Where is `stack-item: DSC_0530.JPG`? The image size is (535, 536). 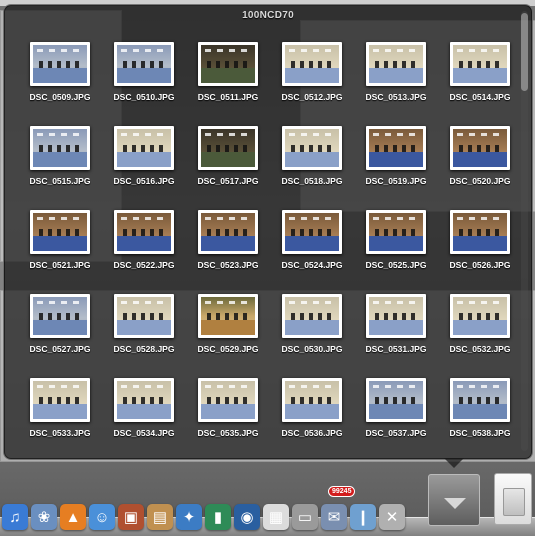 stack-item: DSC_0530.JPG is located at coordinates (312, 336).